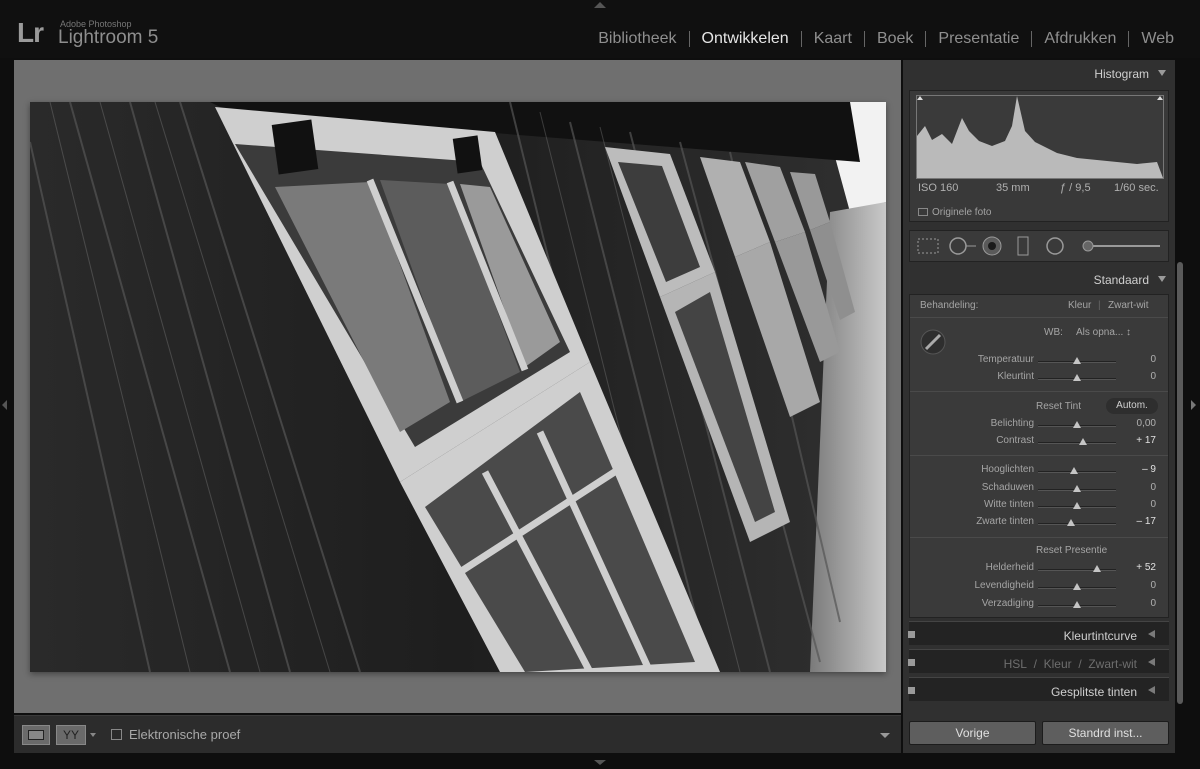 Image resolution: width=1200 pixels, height=769 pixels. What do you see at coordinates (1146, 423) in the screenshot?
I see `slider-value: 0,00` at bounding box center [1146, 423].